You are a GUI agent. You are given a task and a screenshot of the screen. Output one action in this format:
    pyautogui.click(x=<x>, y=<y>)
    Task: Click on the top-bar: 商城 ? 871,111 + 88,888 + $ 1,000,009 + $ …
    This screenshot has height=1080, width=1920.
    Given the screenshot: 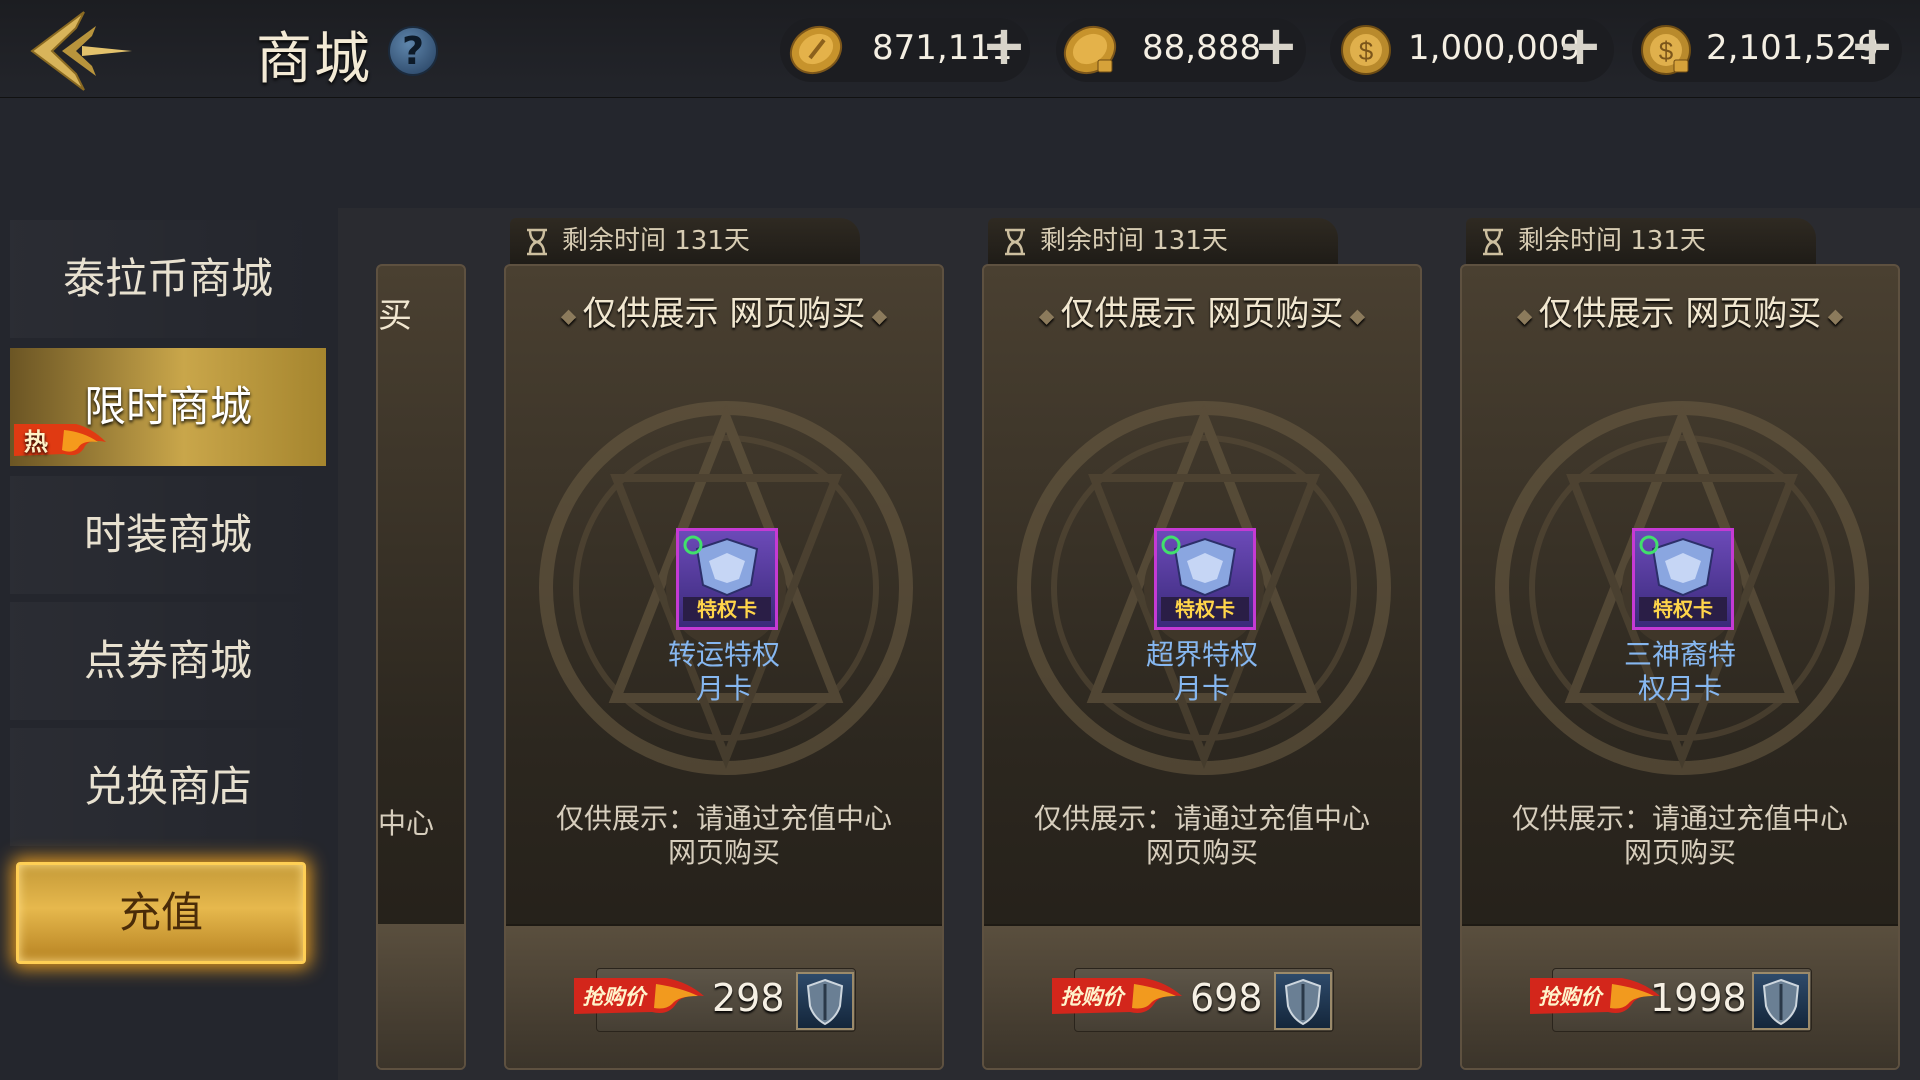 What is the action you would take?
    pyautogui.click(x=960, y=49)
    